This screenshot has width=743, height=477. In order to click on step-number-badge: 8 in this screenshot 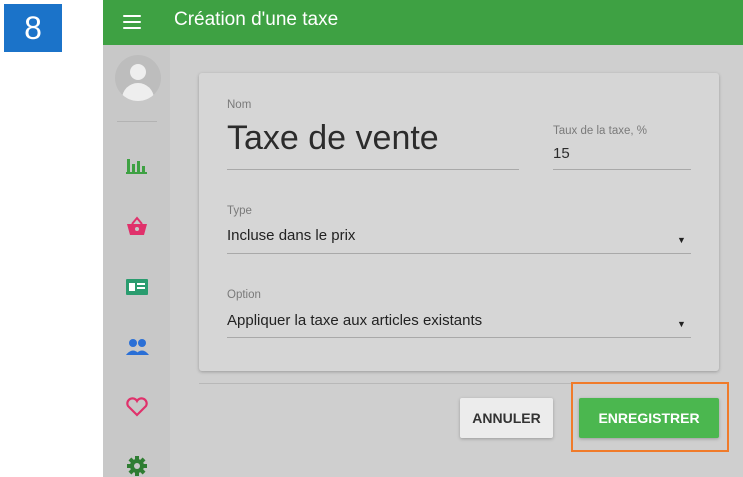, I will do `click(33, 28)`.